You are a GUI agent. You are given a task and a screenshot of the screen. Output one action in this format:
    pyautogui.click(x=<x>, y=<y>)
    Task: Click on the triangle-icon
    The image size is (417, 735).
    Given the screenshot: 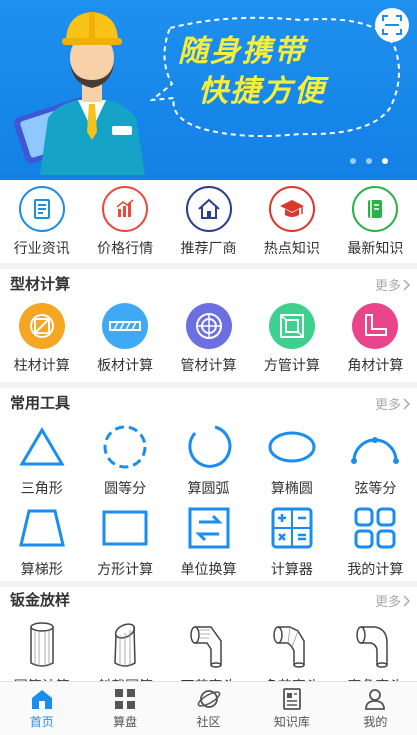 What is the action you would take?
    pyautogui.click(x=42, y=447)
    